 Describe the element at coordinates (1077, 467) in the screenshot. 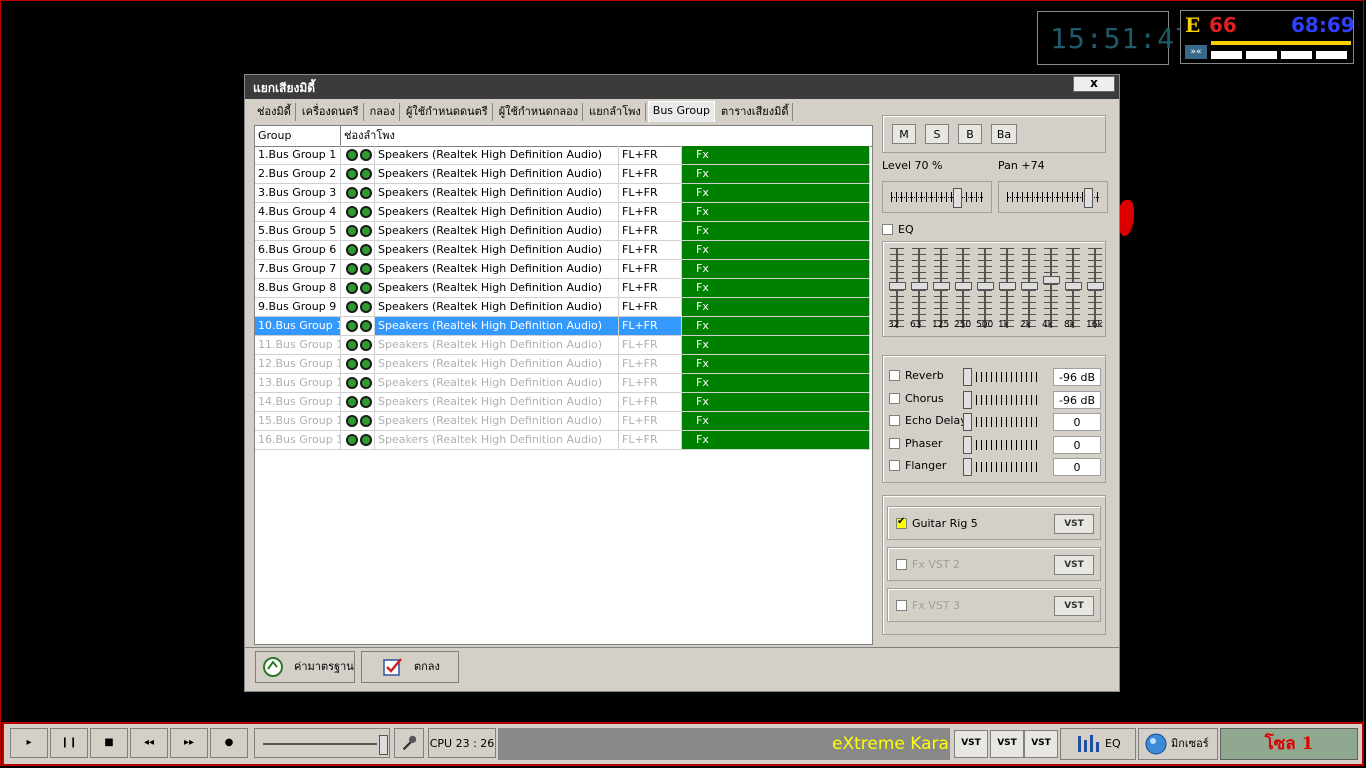

I see `effect-value: 0` at that location.